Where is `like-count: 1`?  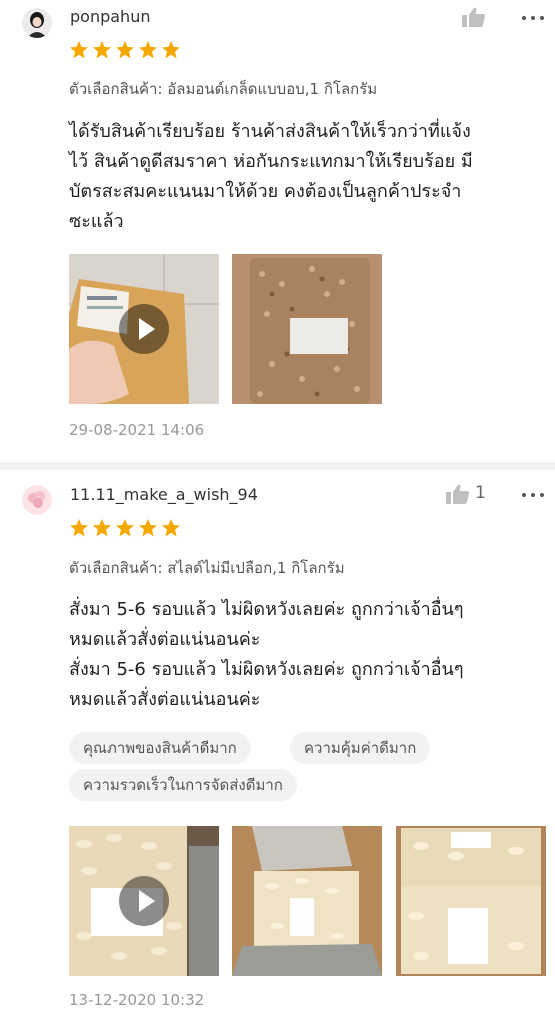 like-count: 1 is located at coordinates (480, 493).